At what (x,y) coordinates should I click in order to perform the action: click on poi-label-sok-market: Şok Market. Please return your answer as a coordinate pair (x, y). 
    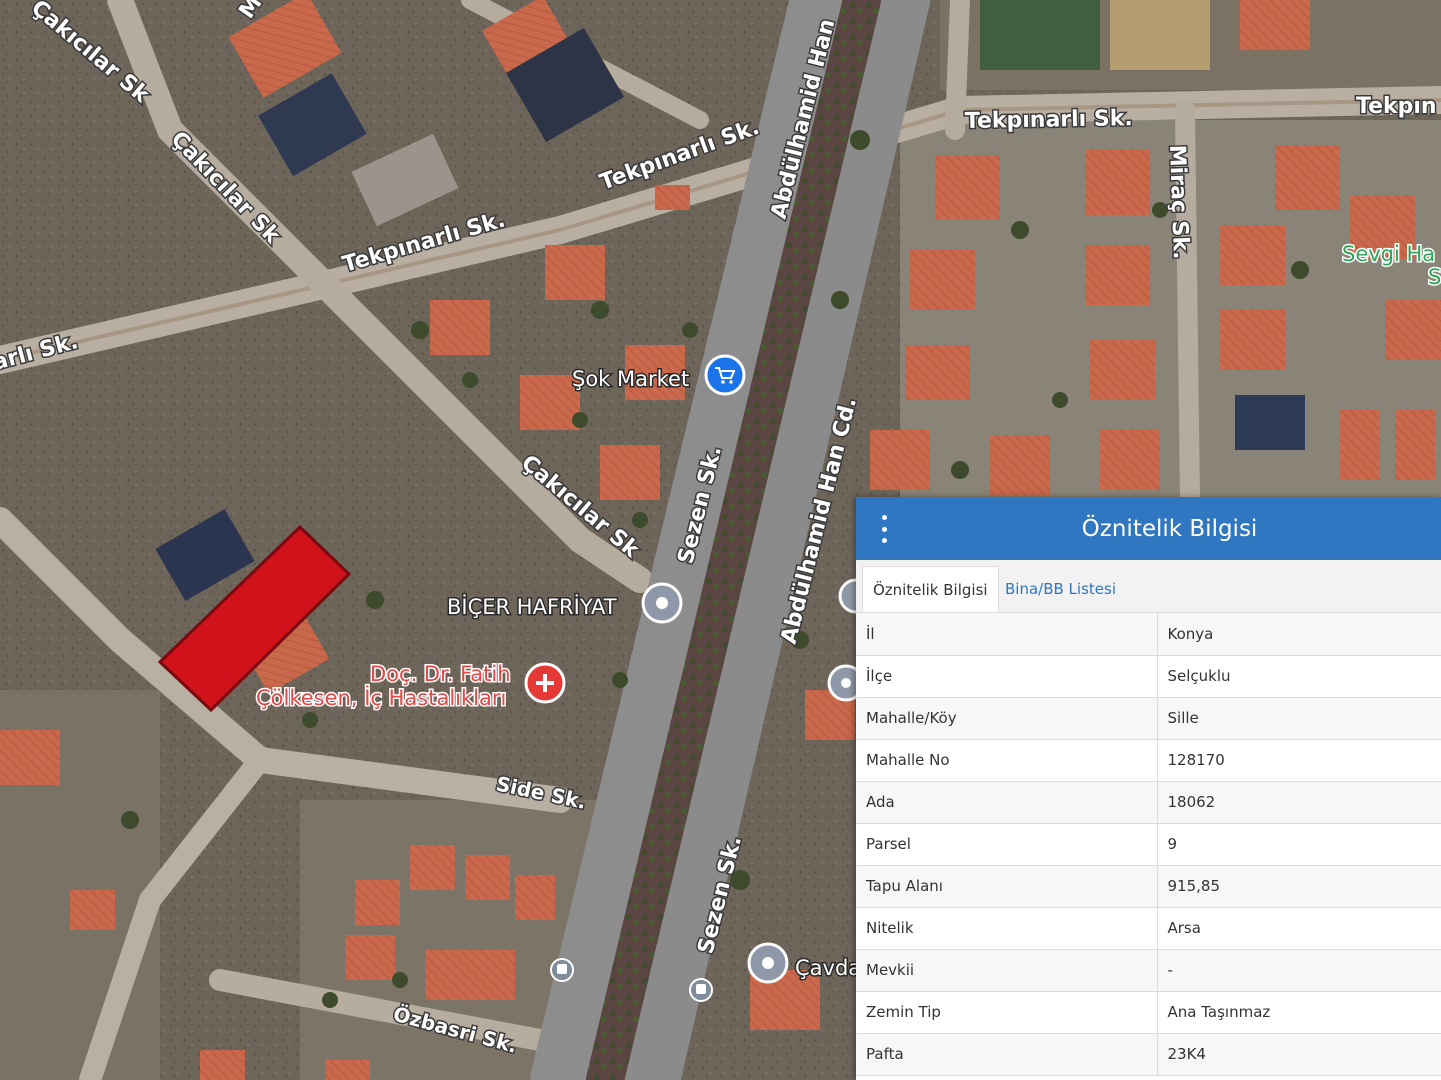
    Looking at the image, I should click on (630, 379).